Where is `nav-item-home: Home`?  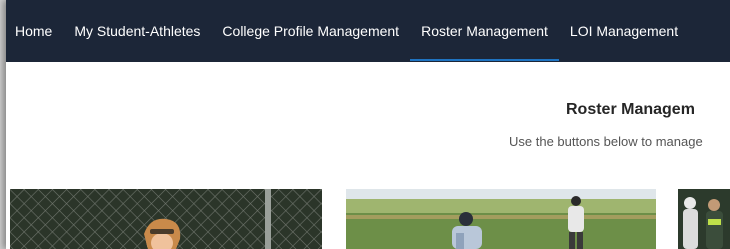
nav-item-home: Home is located at coordinates (34, 31).